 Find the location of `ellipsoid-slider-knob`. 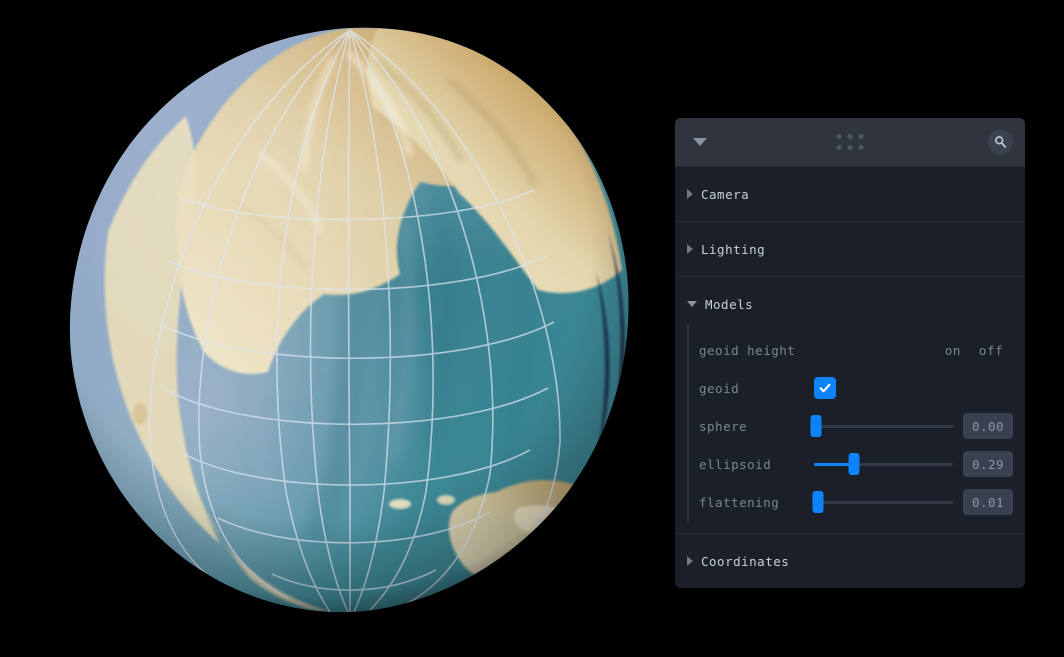

ellipsoid-slider-knob is located at coordinates (854, 464).